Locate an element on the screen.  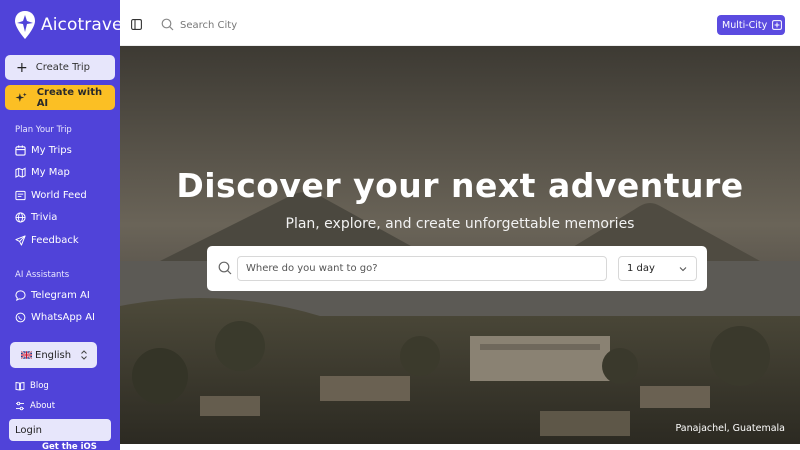
multi-city-button: Multi-City is located at coordinates (751, 25).